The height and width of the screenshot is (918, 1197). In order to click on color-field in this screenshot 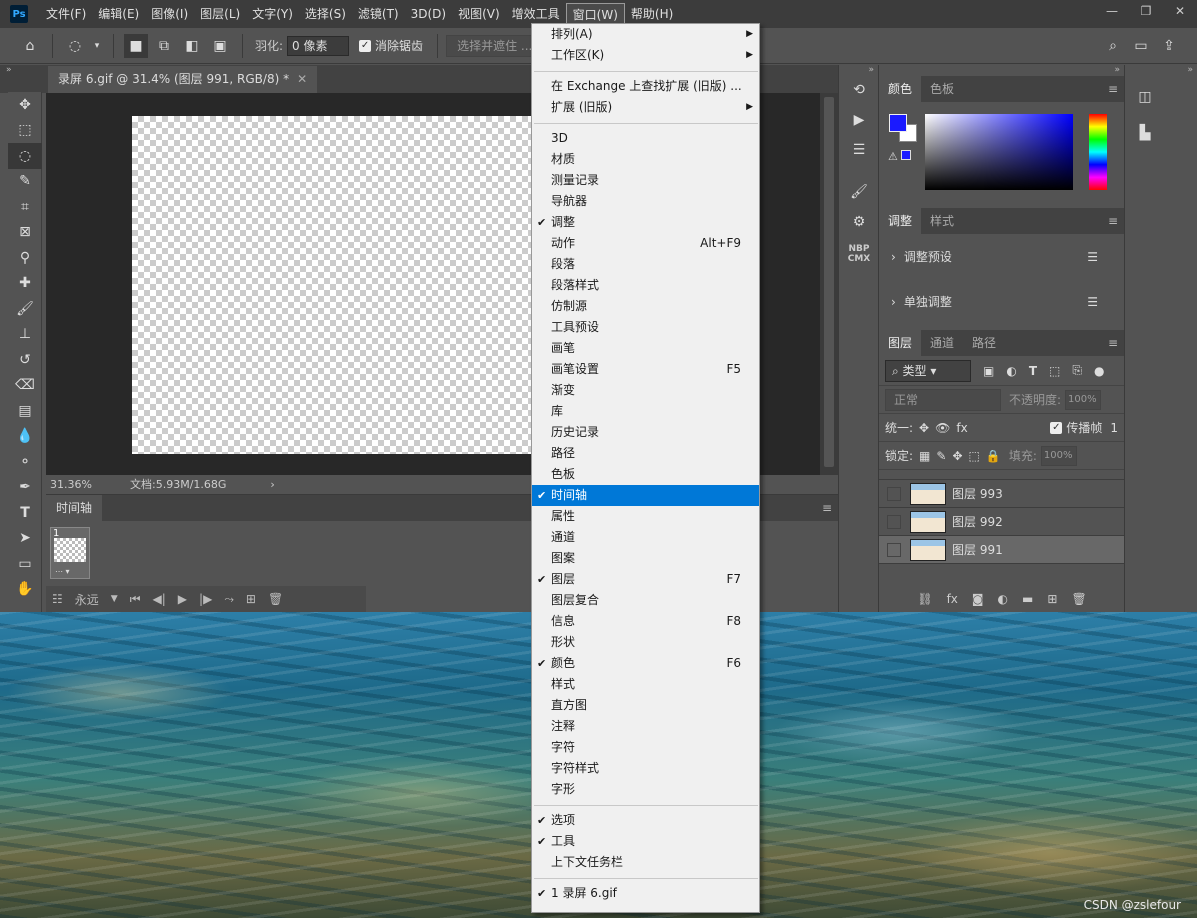, I will do `click(999, 152)`.